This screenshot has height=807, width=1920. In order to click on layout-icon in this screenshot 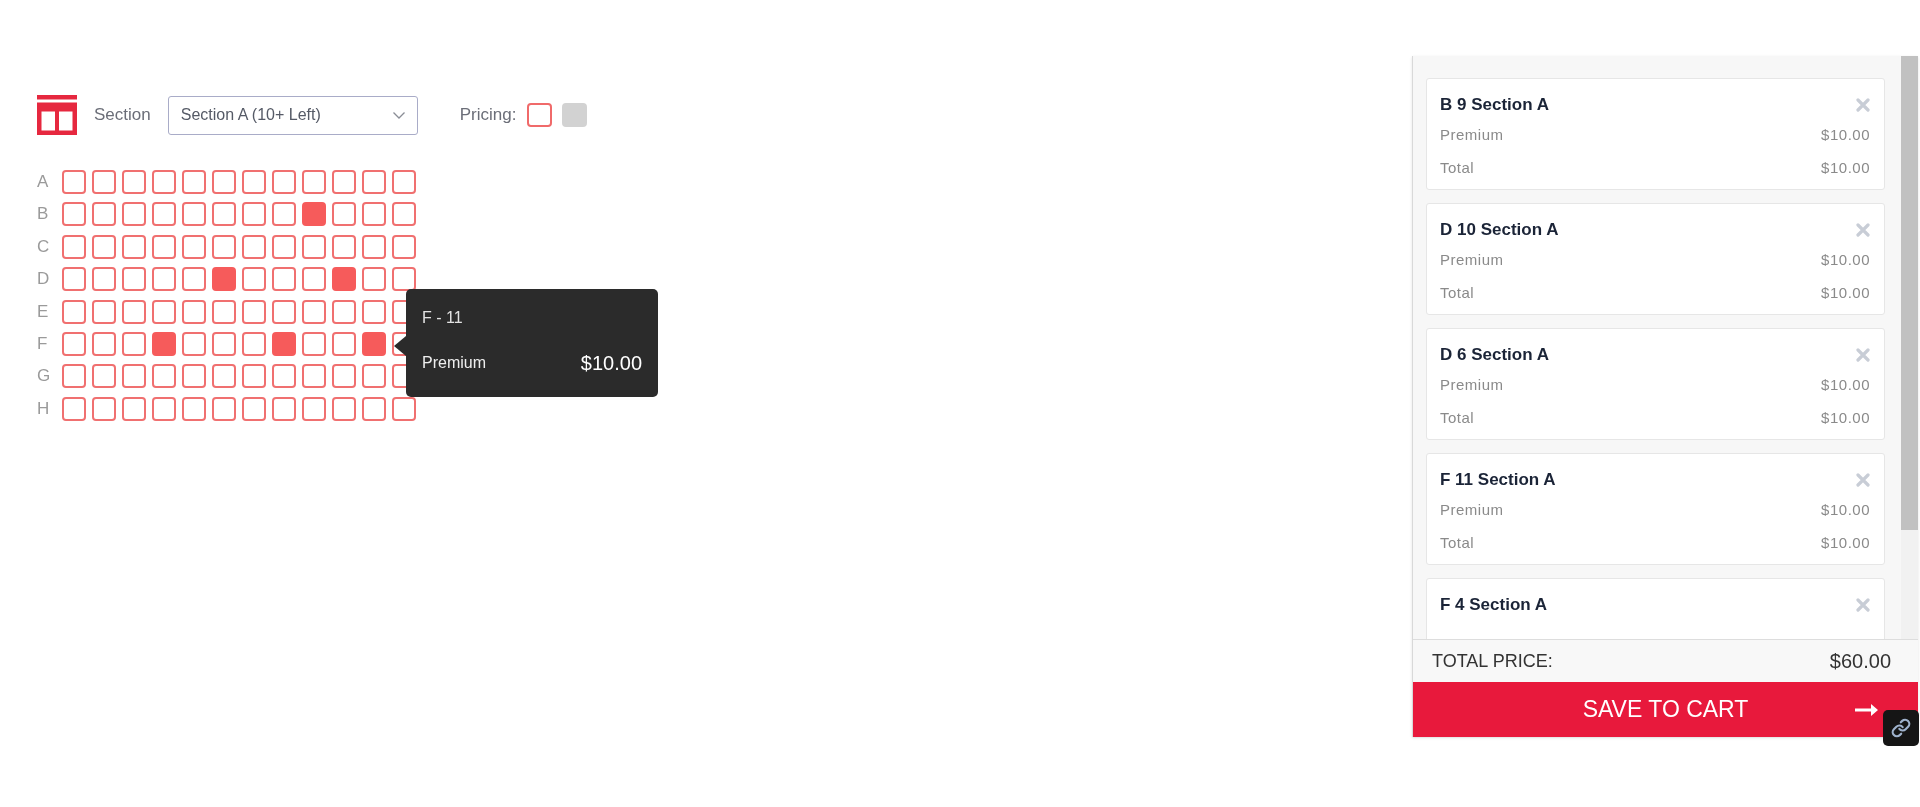, I will do `click(57, 115)`.